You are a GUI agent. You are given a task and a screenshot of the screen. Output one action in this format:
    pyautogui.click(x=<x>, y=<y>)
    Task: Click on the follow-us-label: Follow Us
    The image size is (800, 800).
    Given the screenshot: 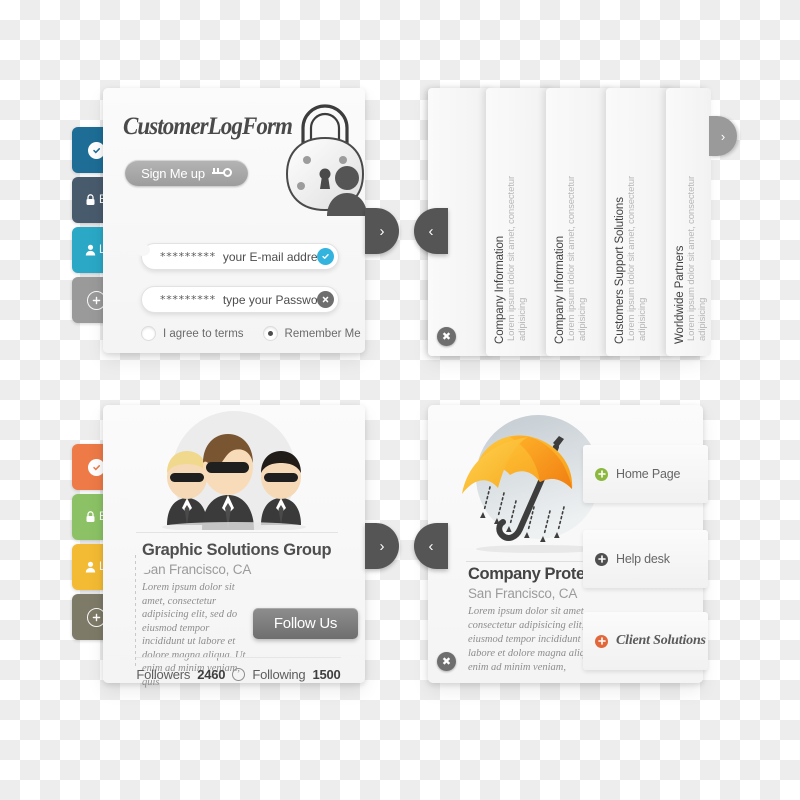 What is the action you would take?
    pyautogui.click(x=305, y=623)
    